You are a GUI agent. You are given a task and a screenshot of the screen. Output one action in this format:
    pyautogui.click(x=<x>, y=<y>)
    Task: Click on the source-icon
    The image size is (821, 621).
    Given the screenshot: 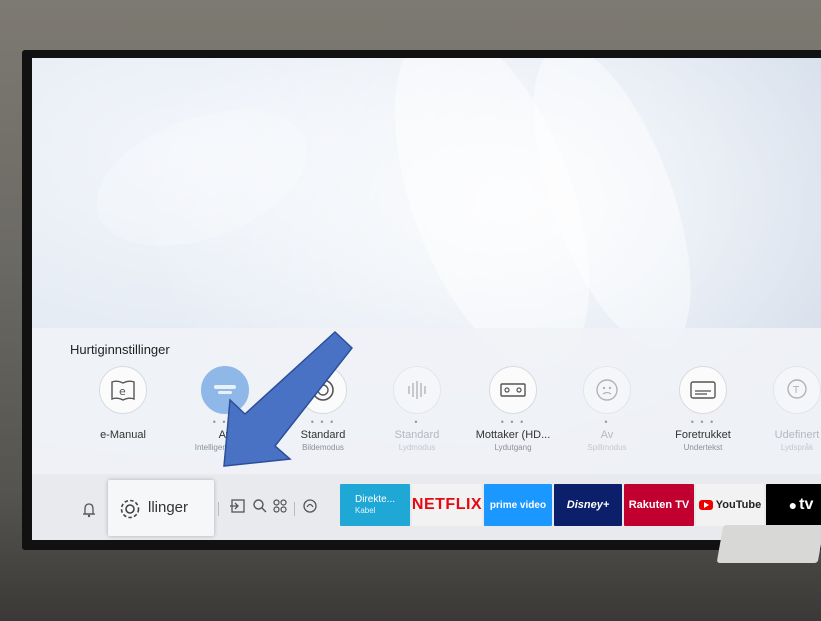 What is the action you would take?
    pyautogui.click(x=238, y=508)
    